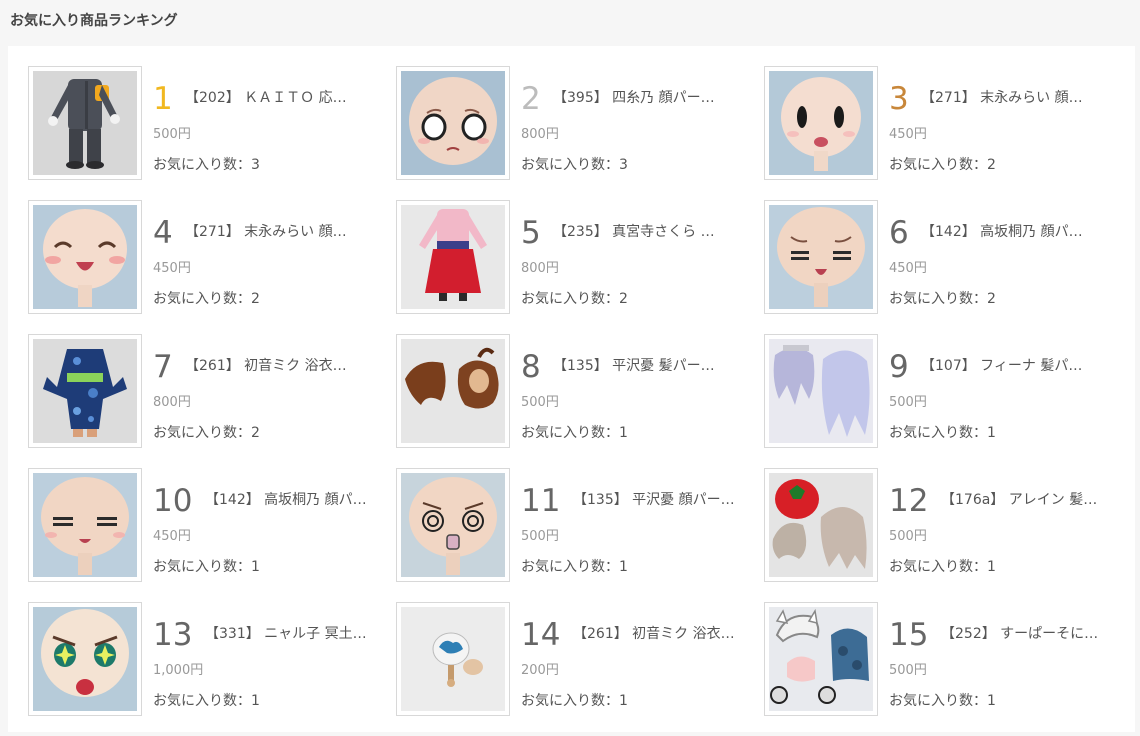 This screenshot has height=736, width=1140. Describe the element at coordinates (531, 233) in the screenshot. I see `rank-number: 5` at that location.